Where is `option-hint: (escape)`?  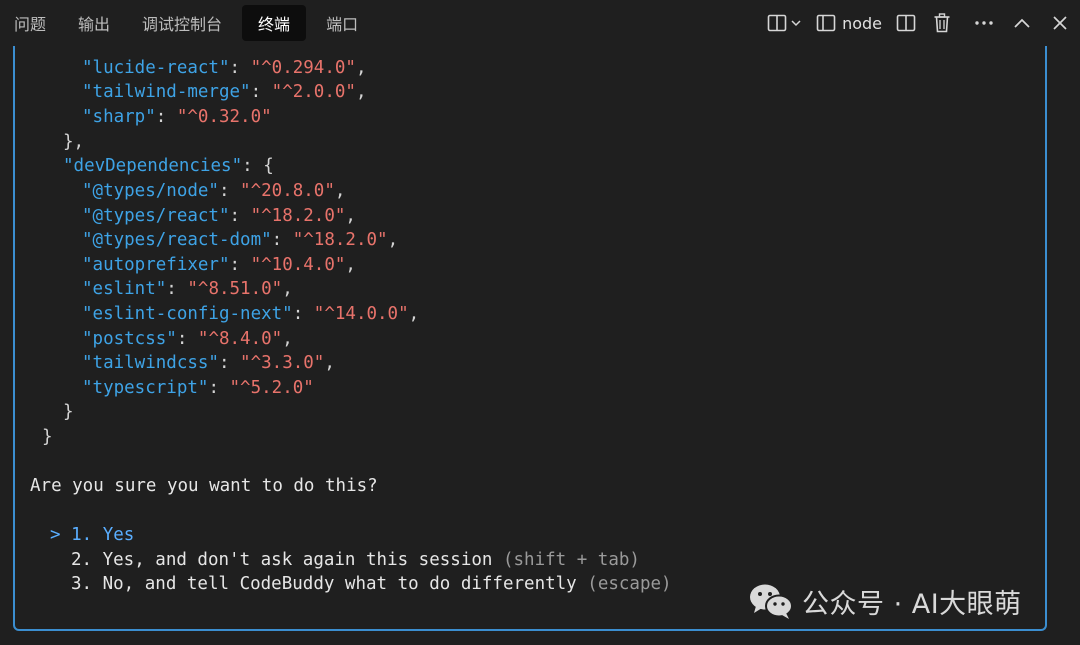
option-hint: (escape) is located at coordinates (629, 584).